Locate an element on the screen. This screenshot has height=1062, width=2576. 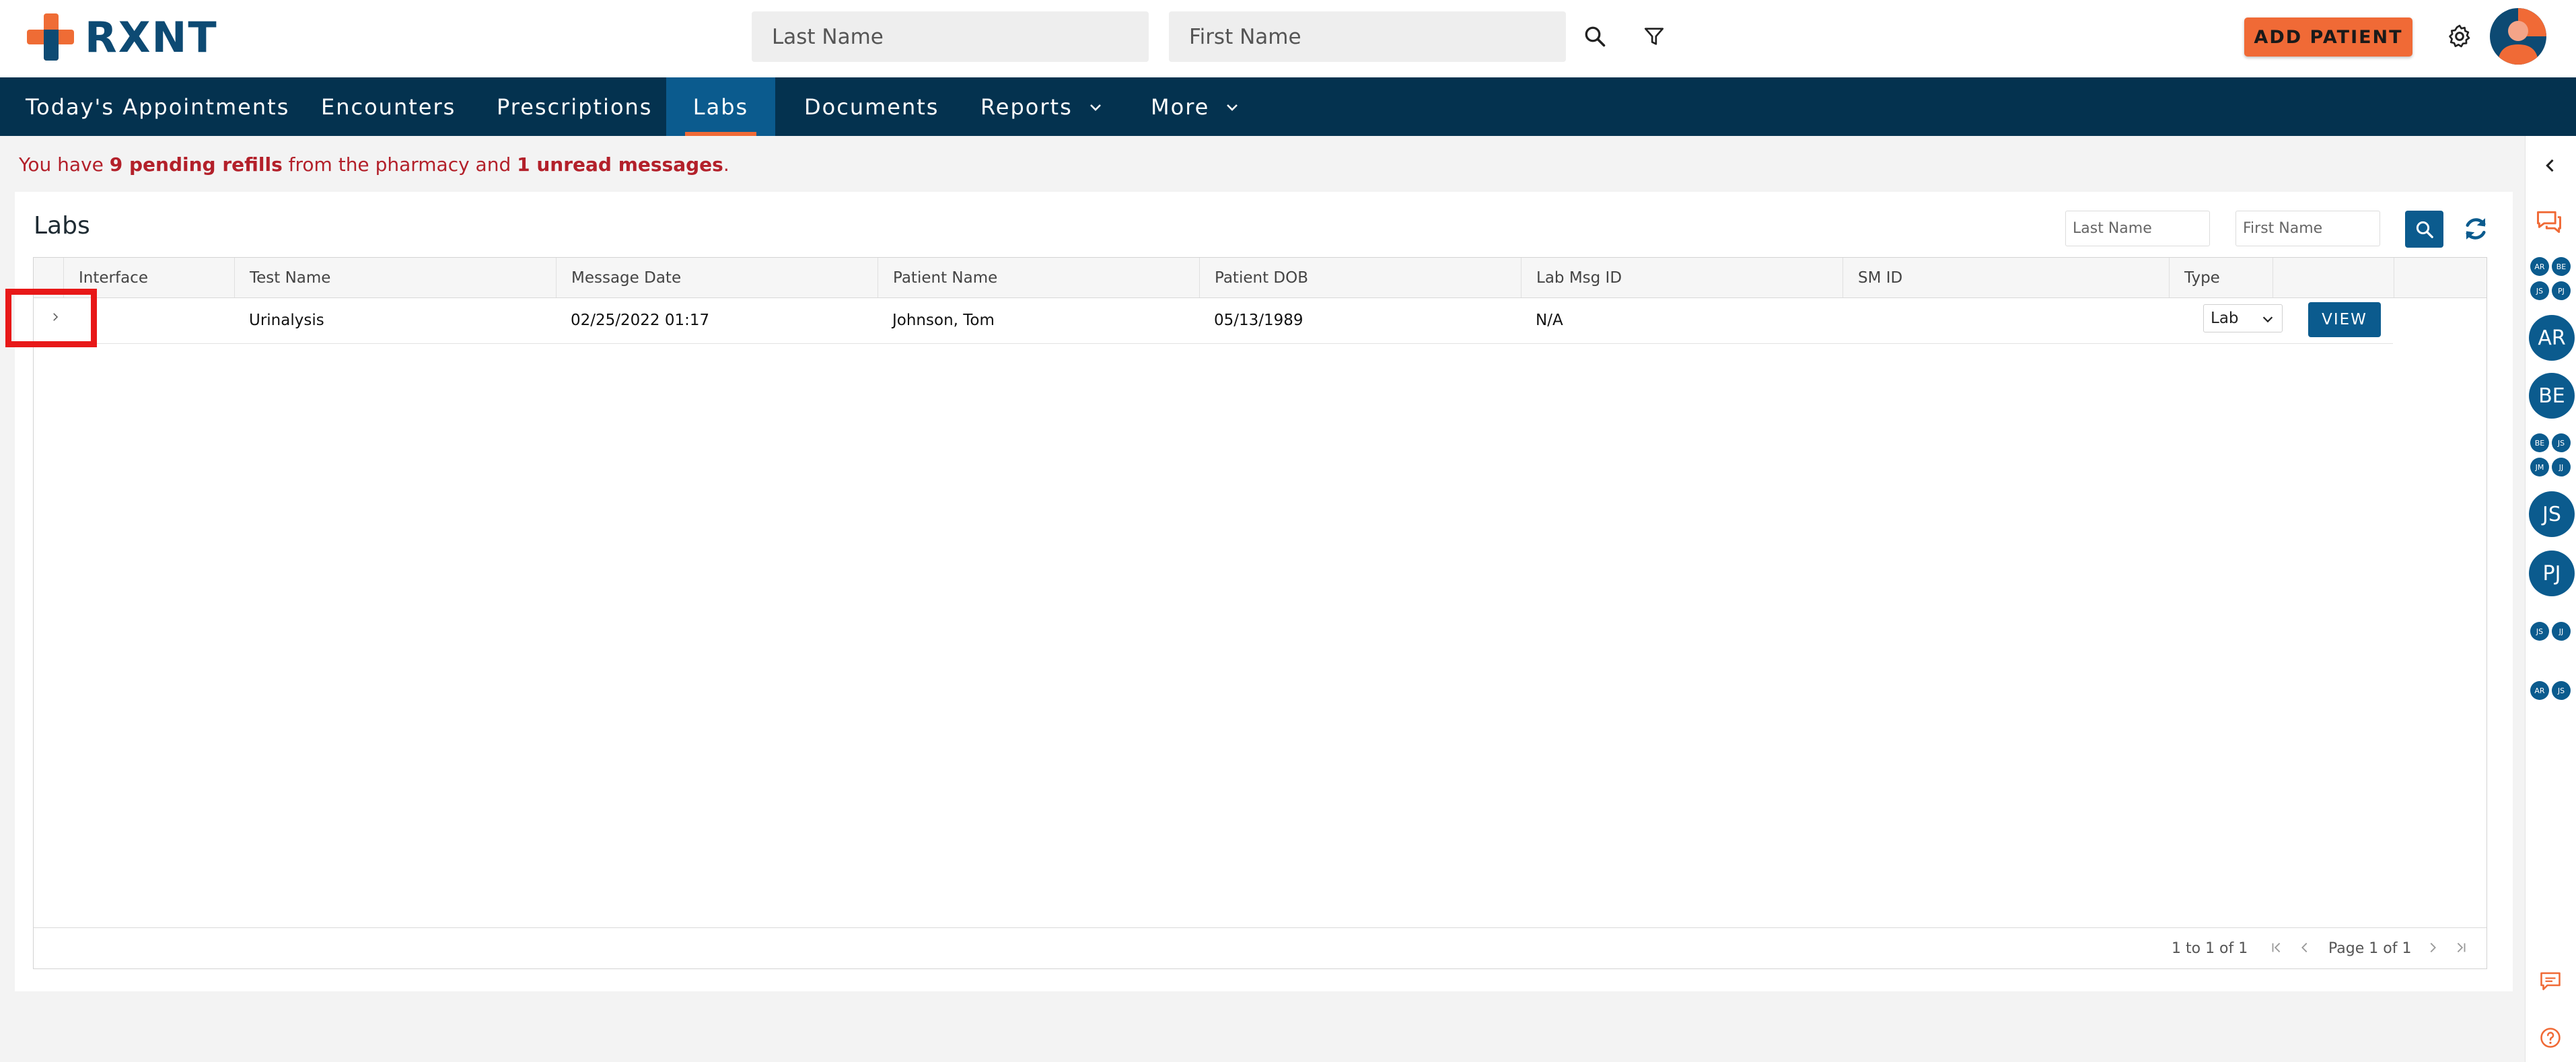
nav-item-encounters: Encounters is located at coordinates (388, 106).